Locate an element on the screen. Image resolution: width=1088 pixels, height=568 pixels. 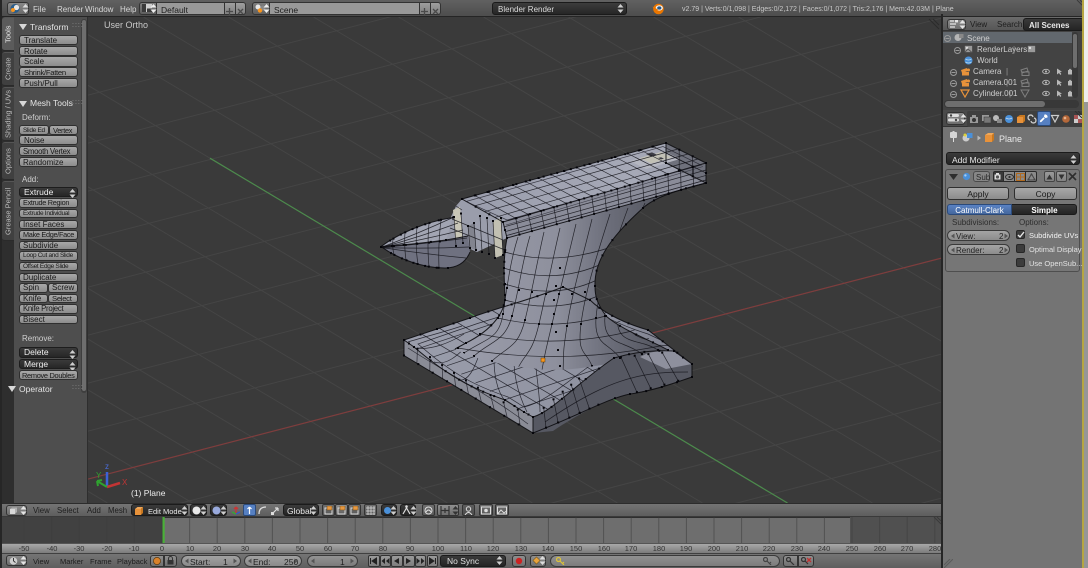
svg-text: 70 is located at coordinates (355, 548).